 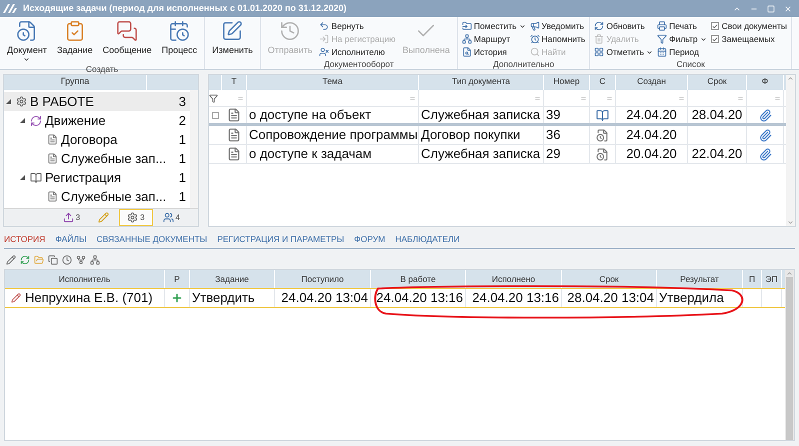 What do you see at coordinates (27, 41) in the screenshot?
I see `ribbon-button: Документ` at bounding box center [27, 41].